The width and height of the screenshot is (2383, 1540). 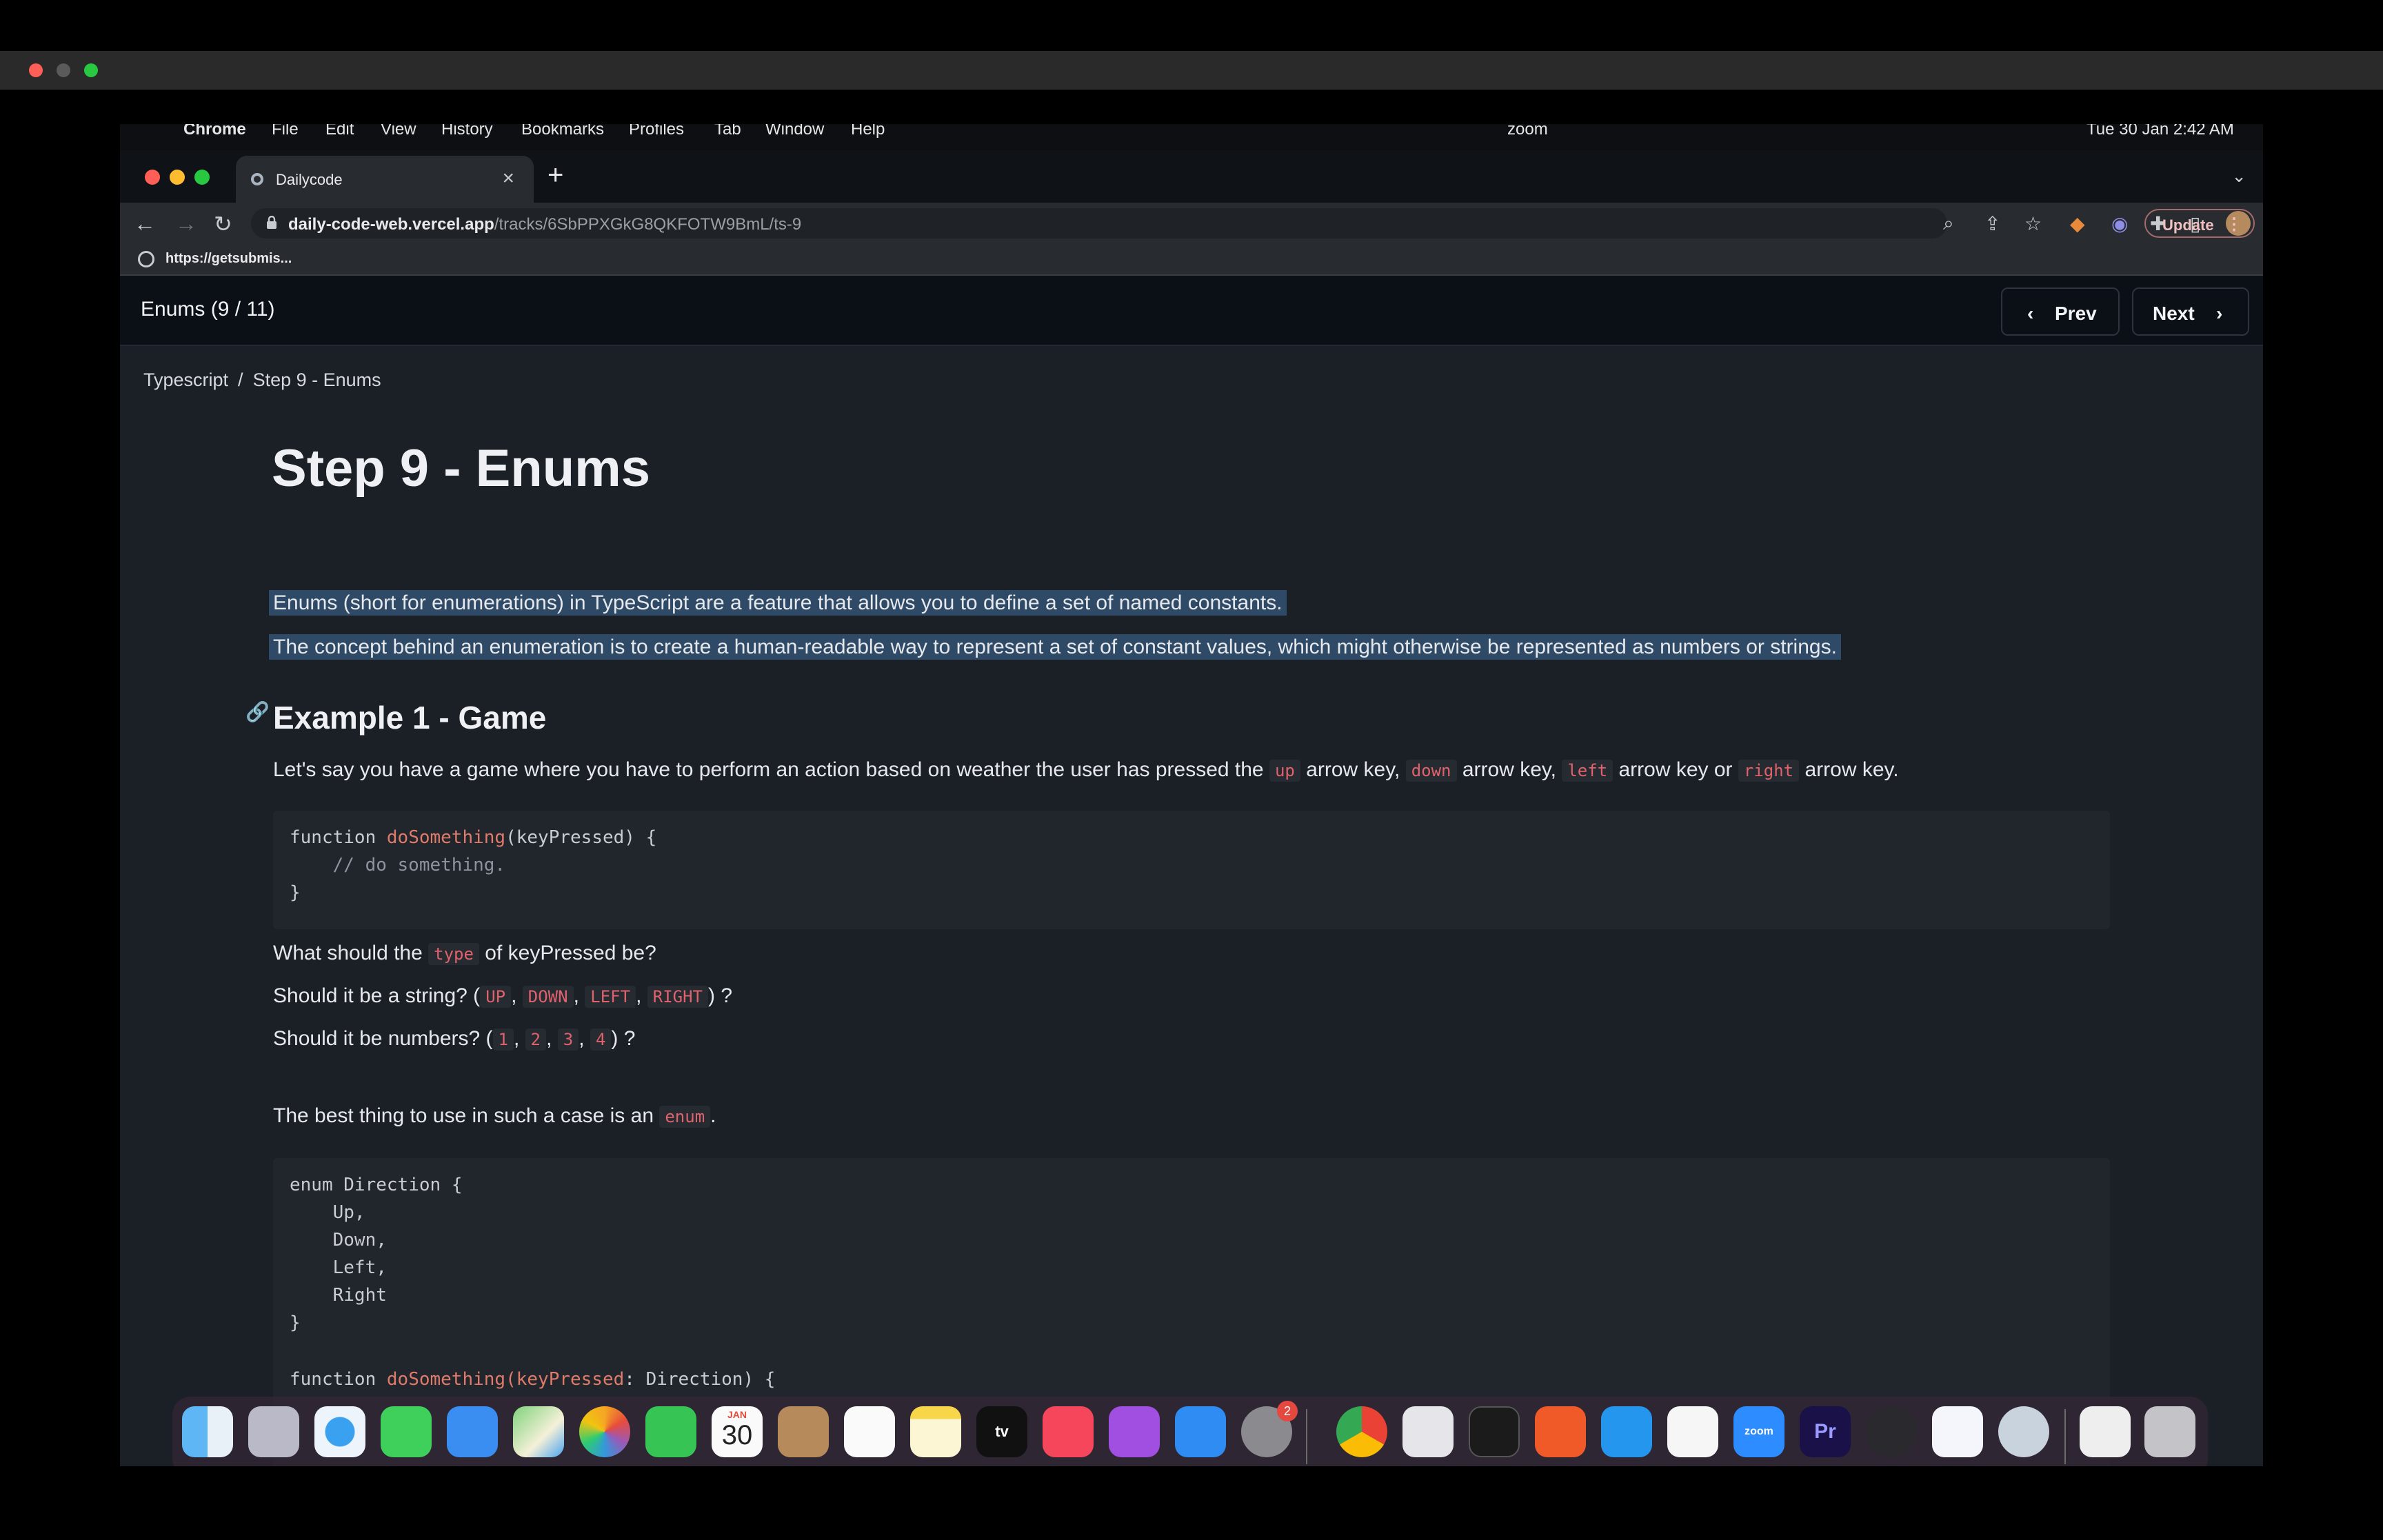 What do you see at coordinates (257, 179) in the screenshot?
I see `favicon-icon` at bounding box center [257, 179].